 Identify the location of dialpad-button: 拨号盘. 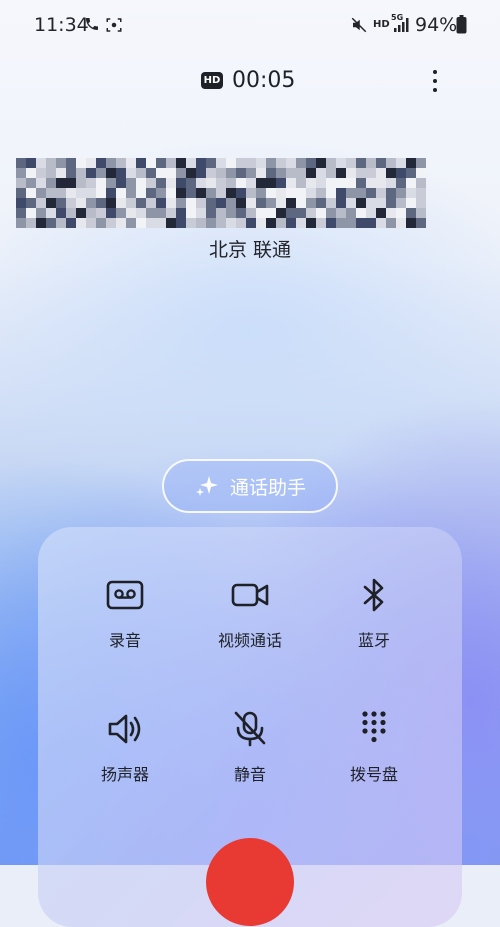
(374, 747).